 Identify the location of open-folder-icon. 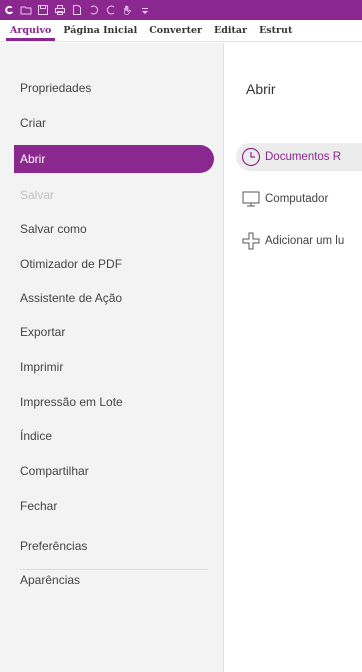
(26, 10).